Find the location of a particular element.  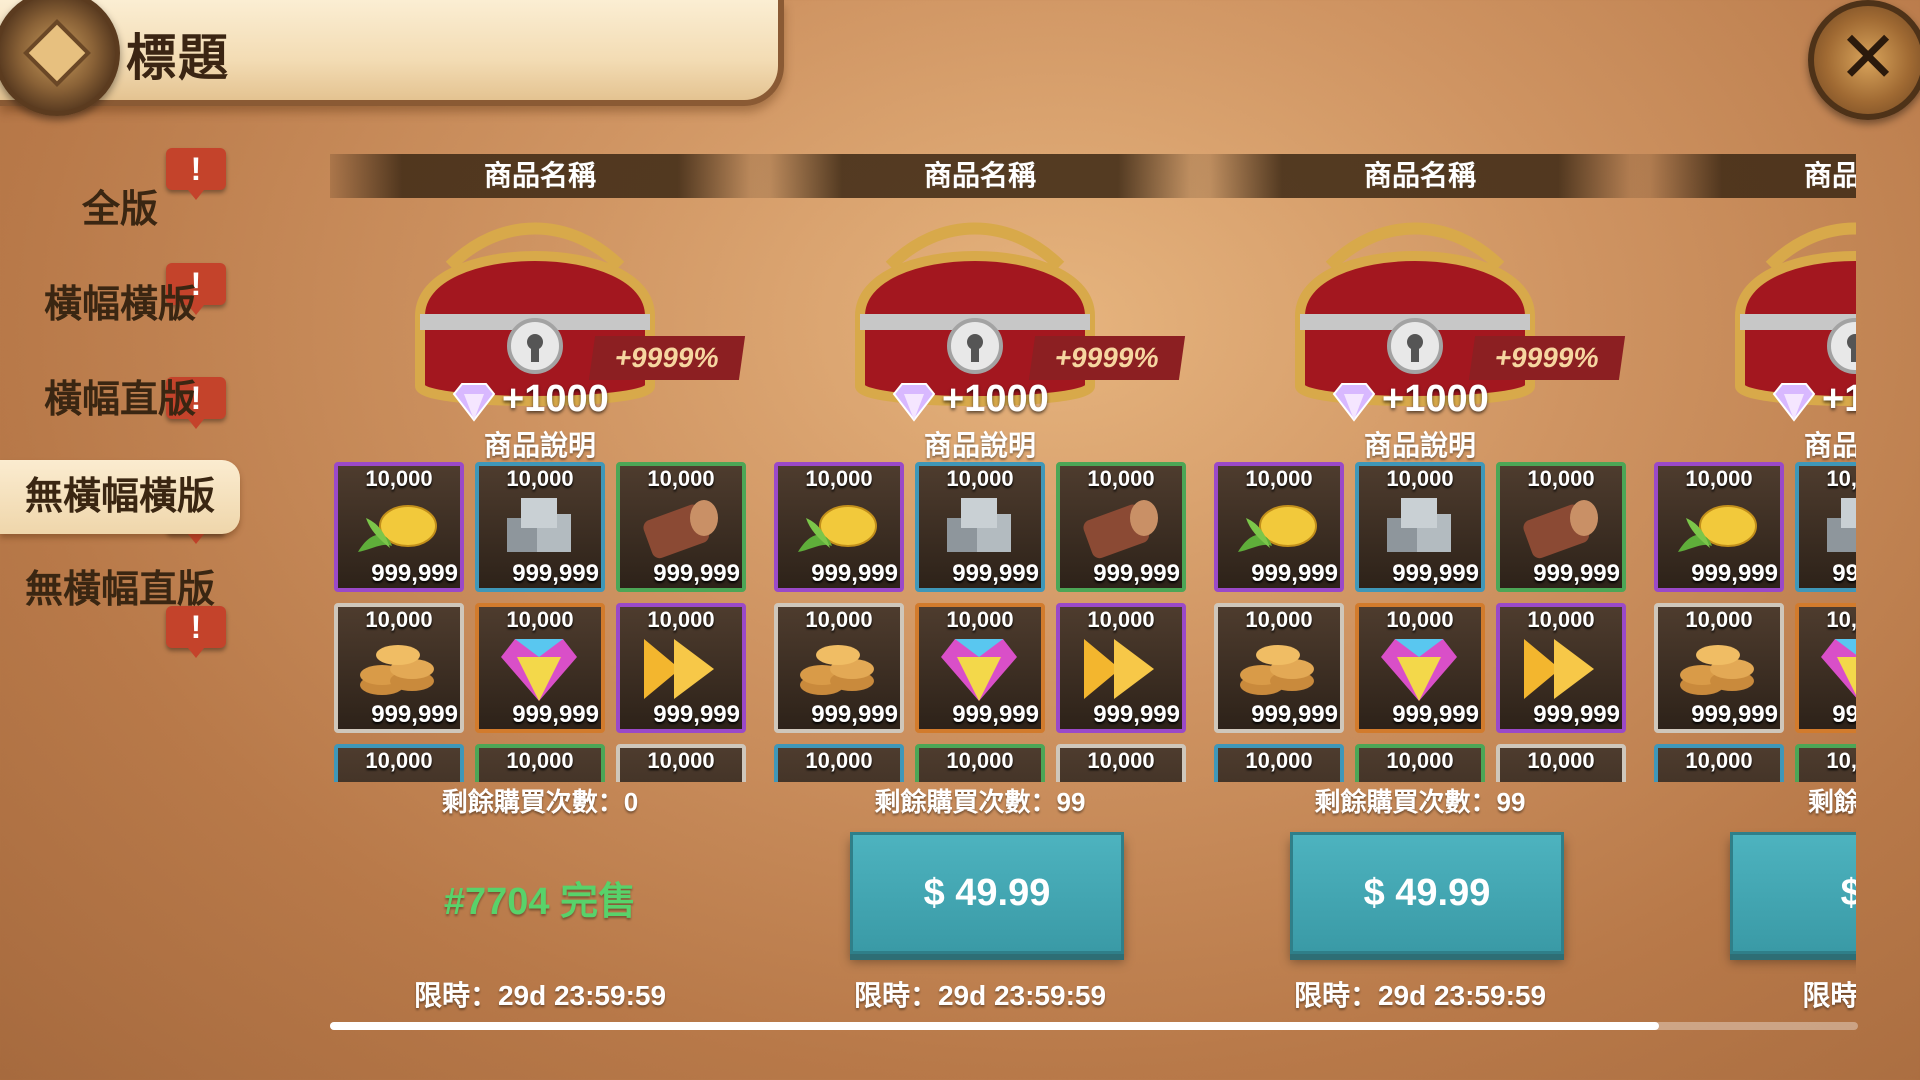

product-name: 商品名稱 is located at coordinates (1420, 176).